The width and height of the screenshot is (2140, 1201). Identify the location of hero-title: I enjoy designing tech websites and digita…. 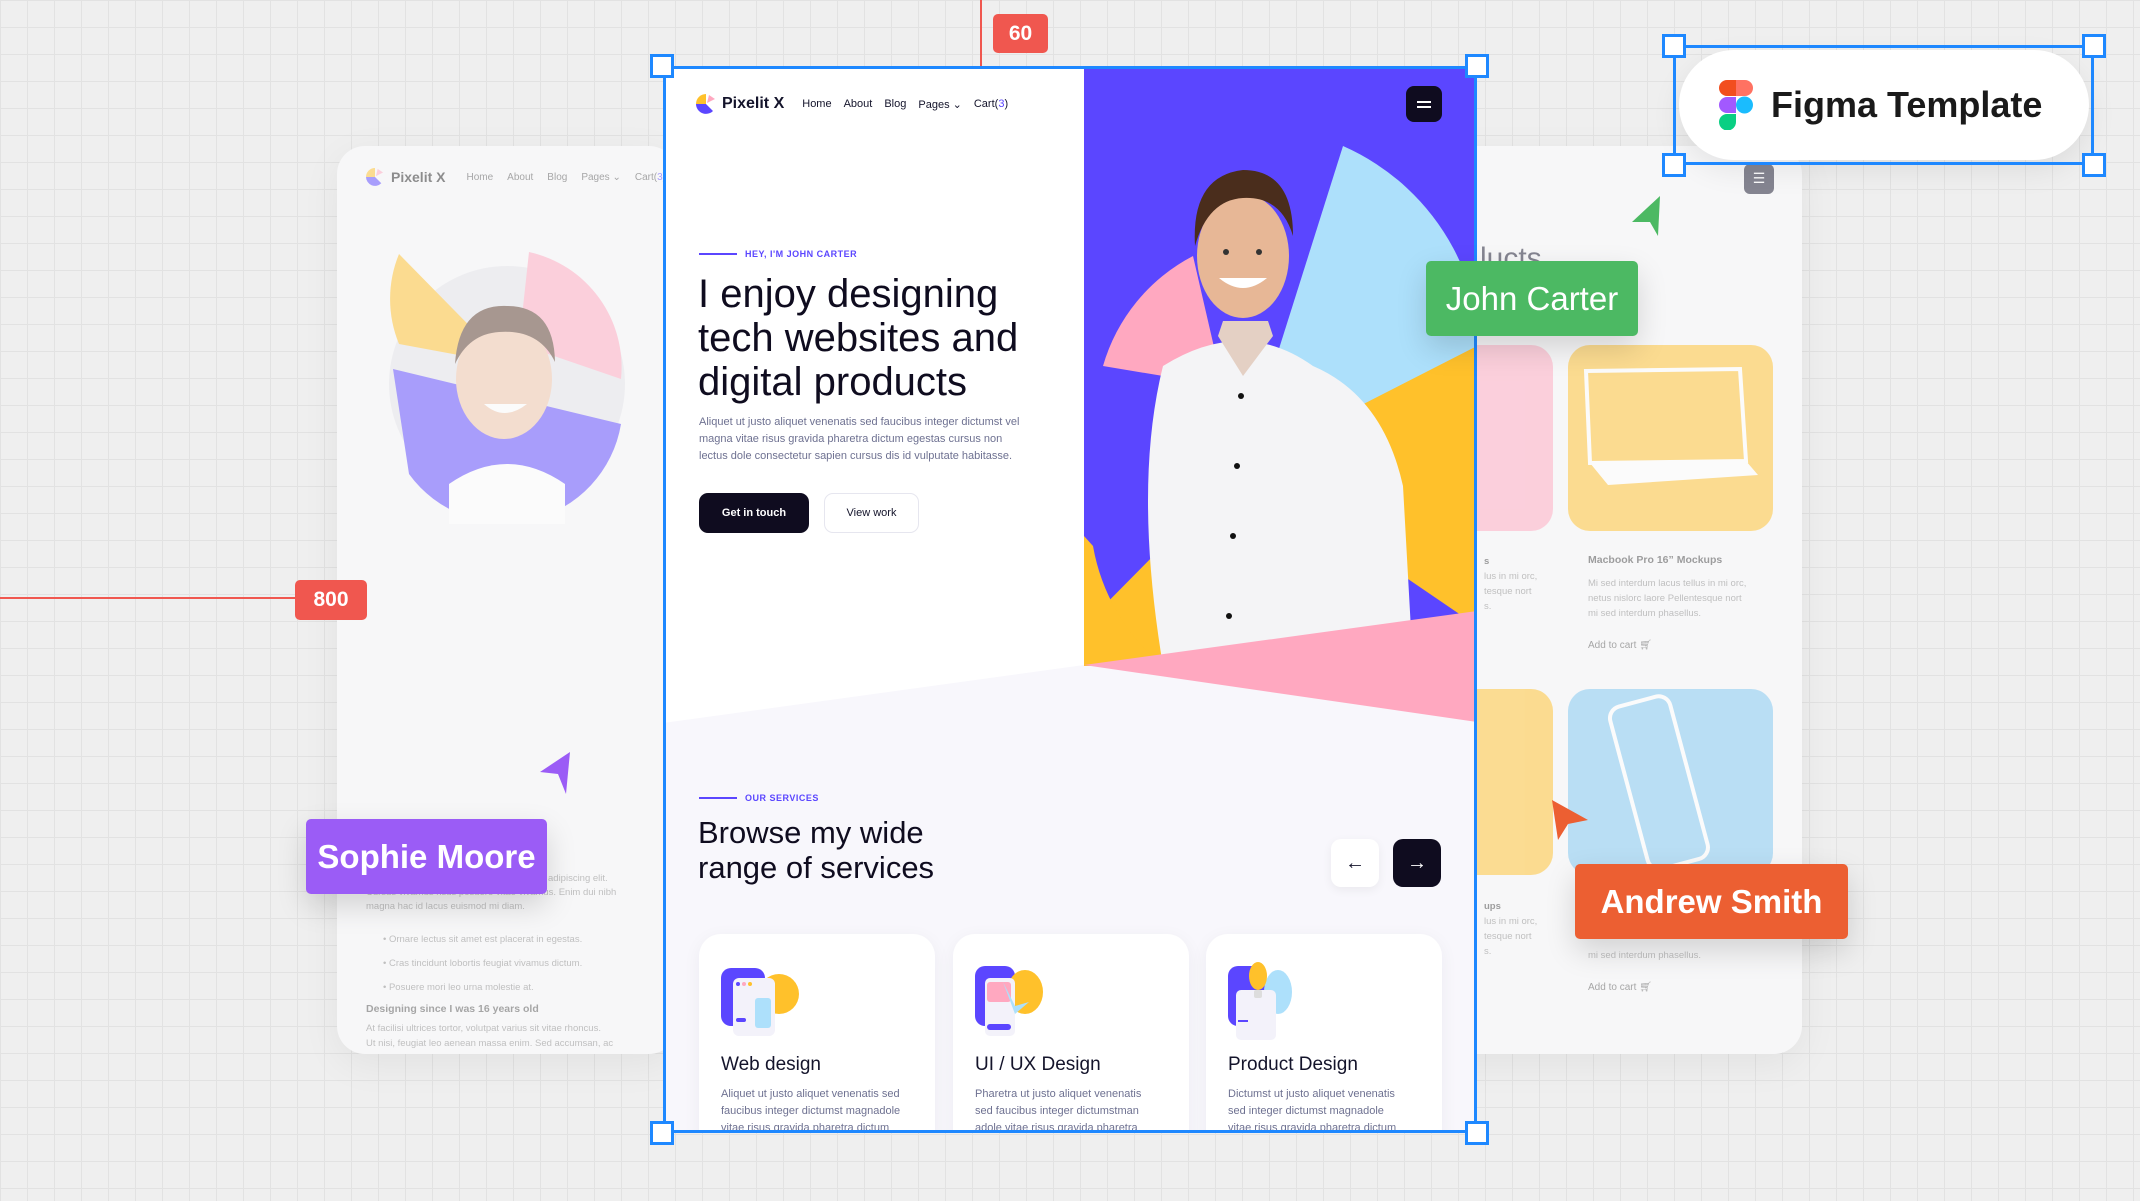
(858, 338).